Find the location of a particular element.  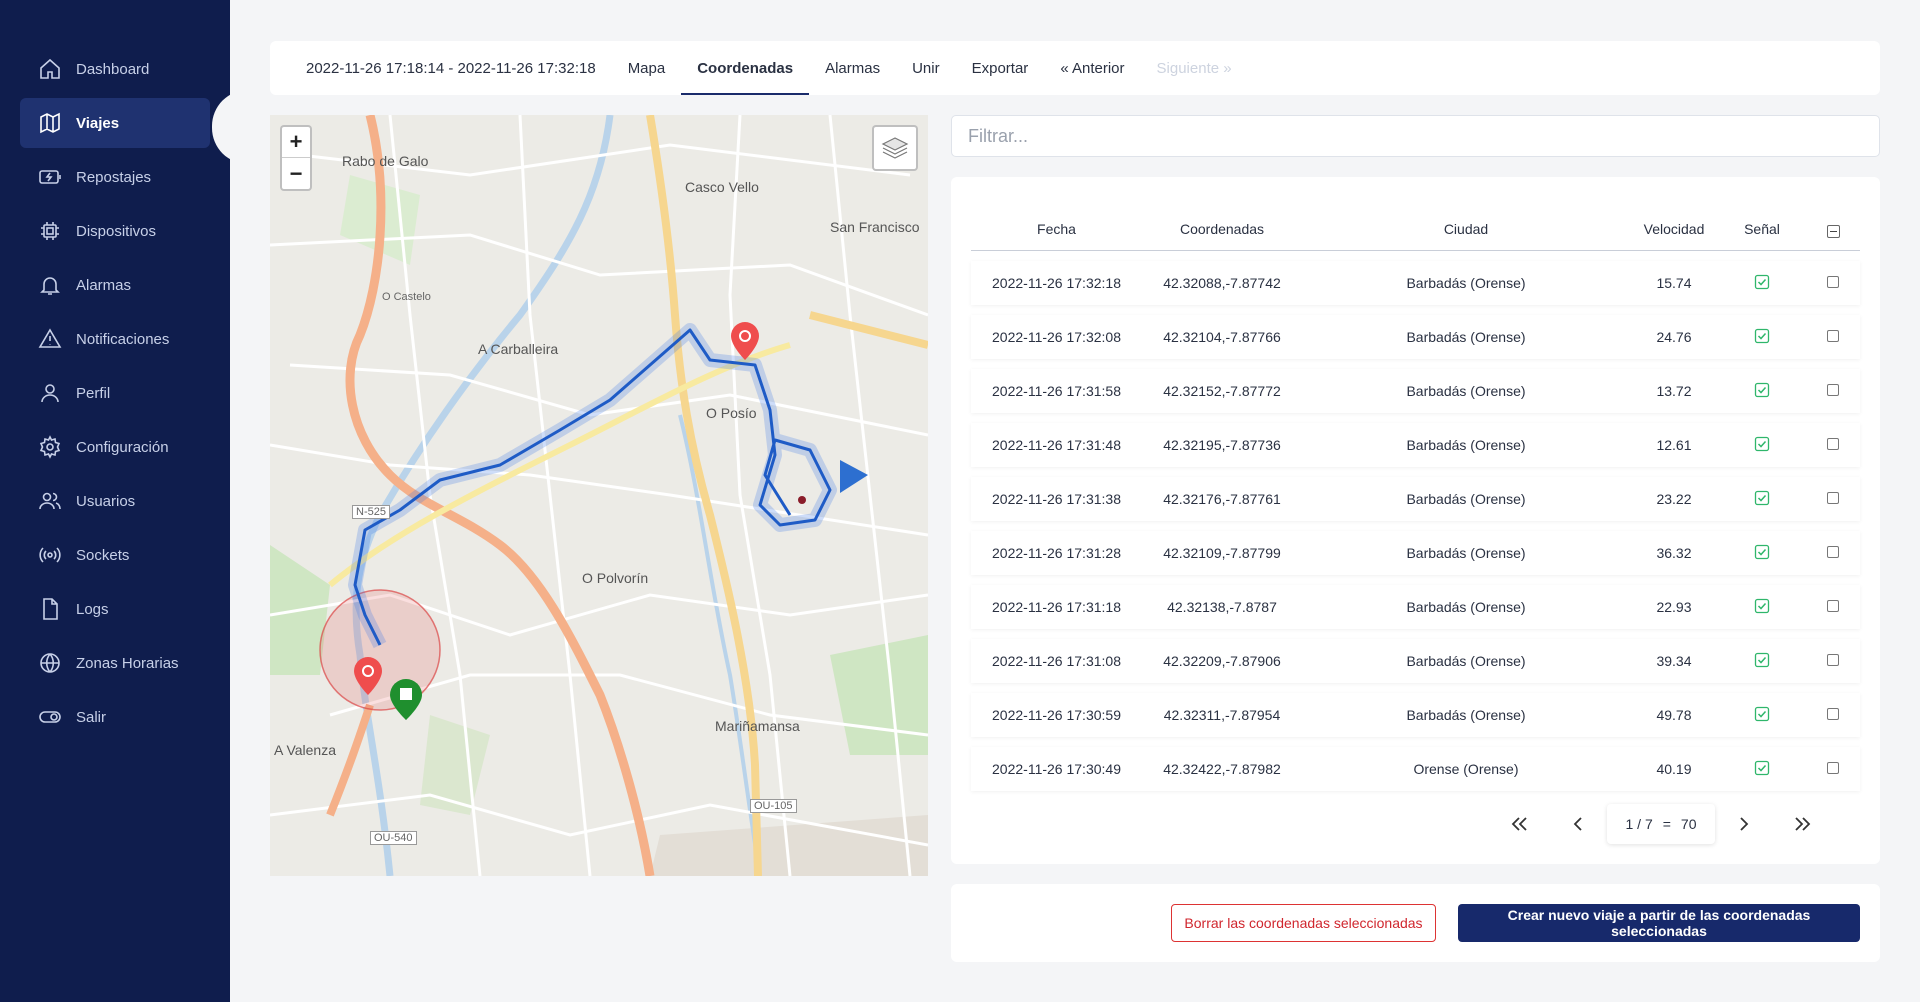

tab-coordenadas: Coordenadas is located at coordinates (745, 68).